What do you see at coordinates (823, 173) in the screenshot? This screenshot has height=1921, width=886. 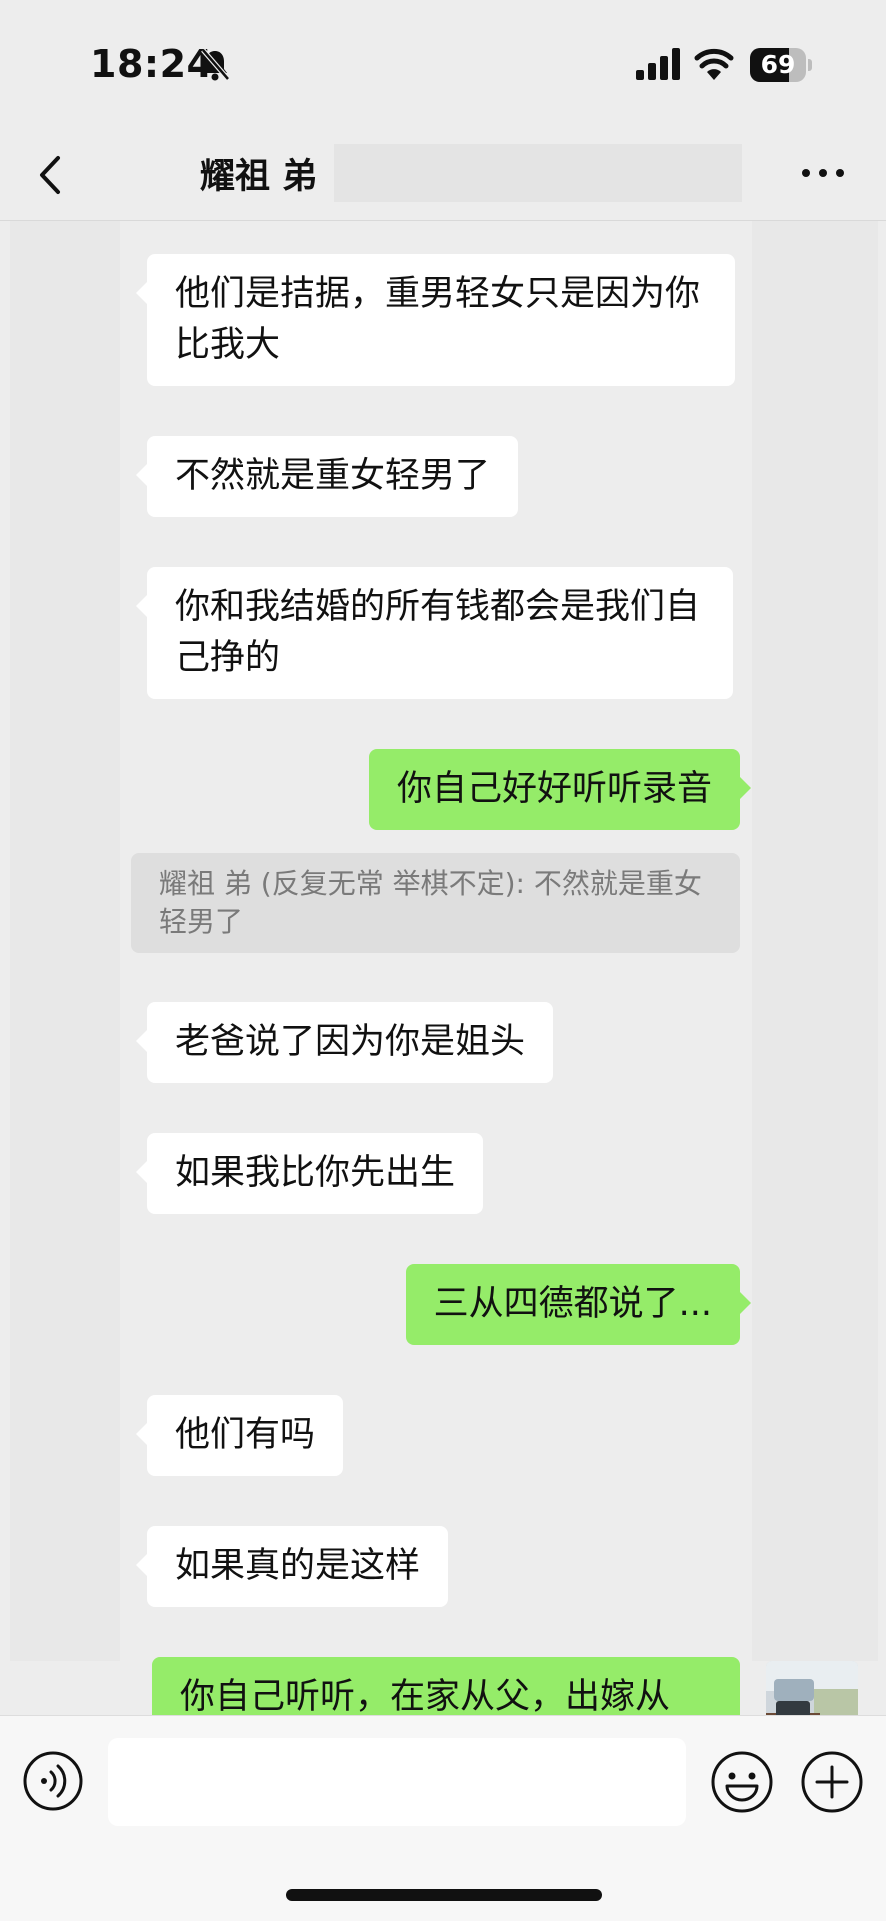 I see `more-dots-icon` at bounding box center [823, 173].